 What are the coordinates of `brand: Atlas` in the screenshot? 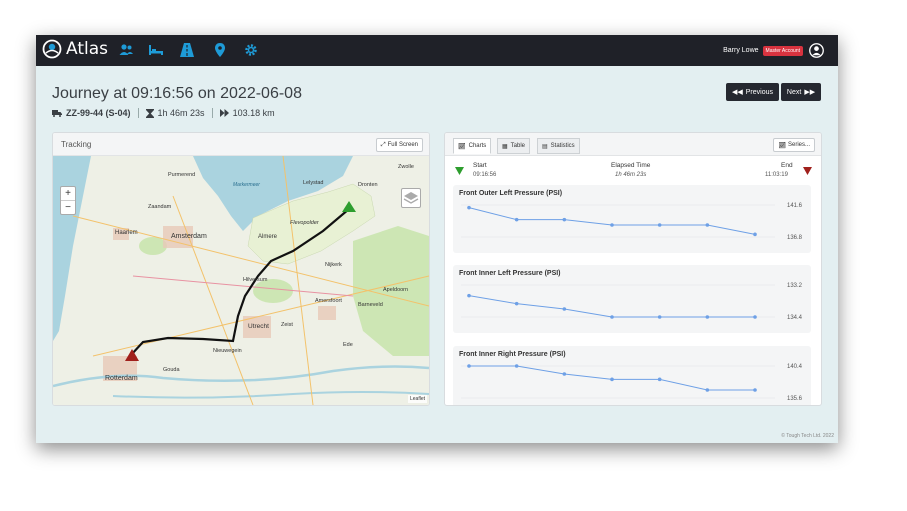 It's located at (75, 49).